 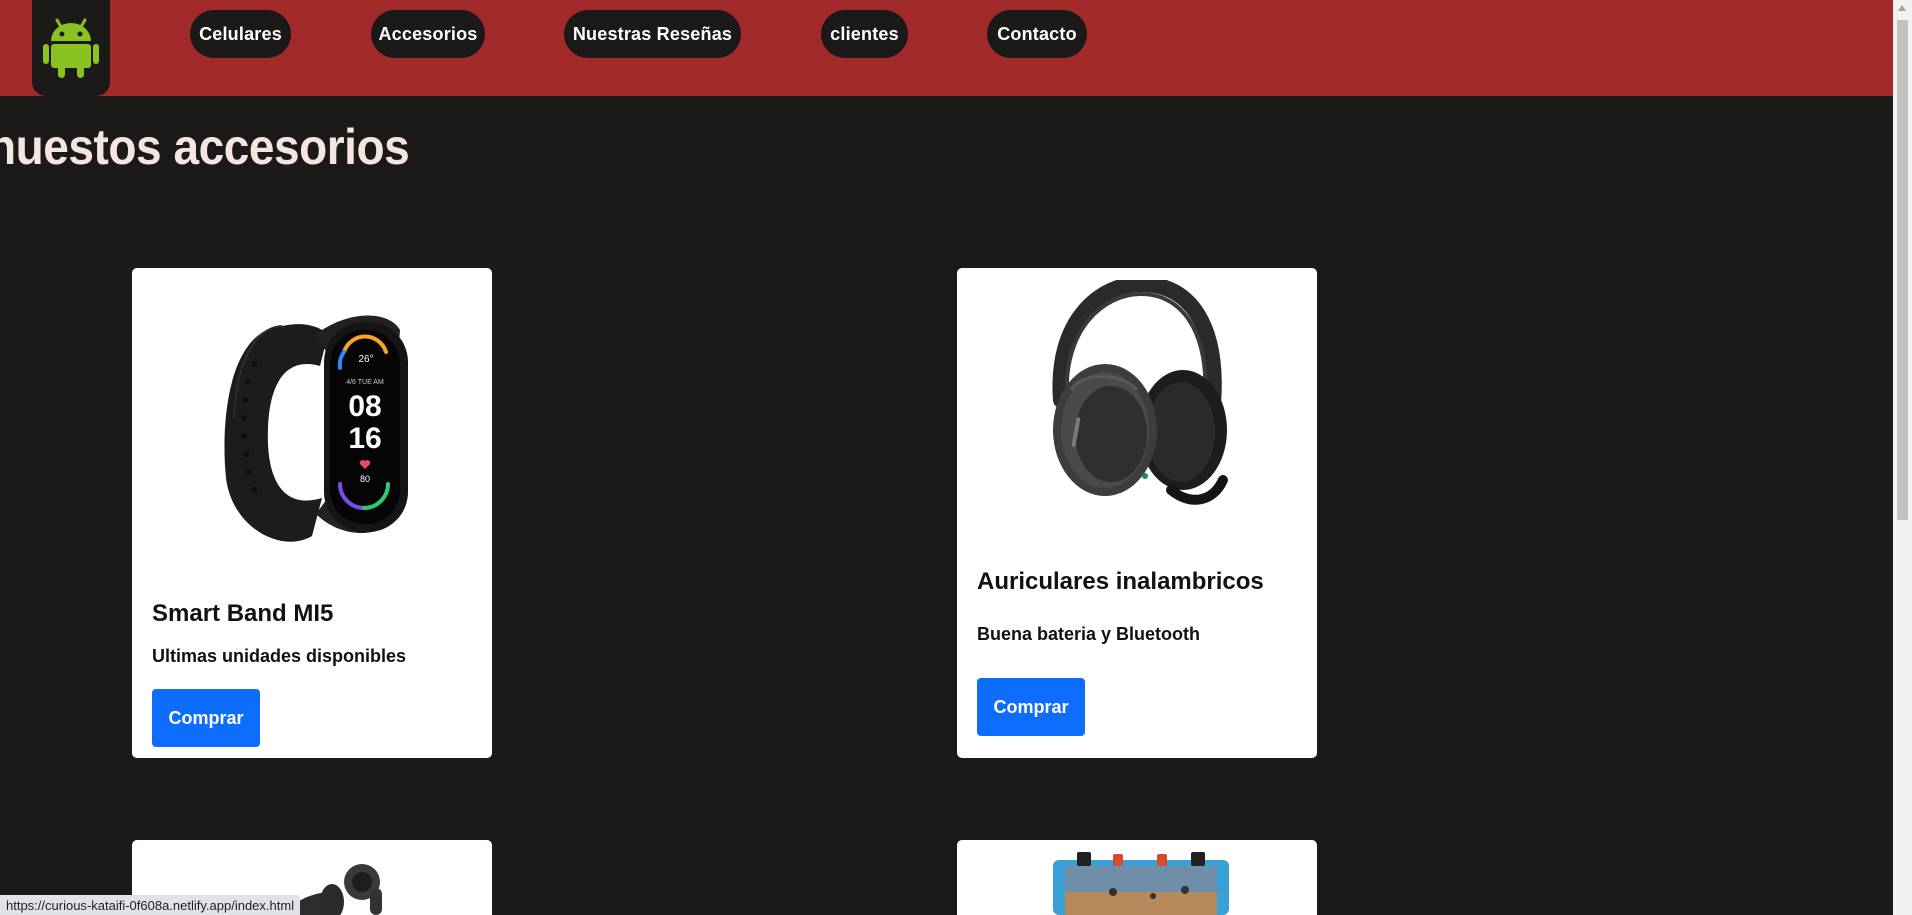 I want to click on nav-accesorios: Accesorios, so click(x=428, y=34).